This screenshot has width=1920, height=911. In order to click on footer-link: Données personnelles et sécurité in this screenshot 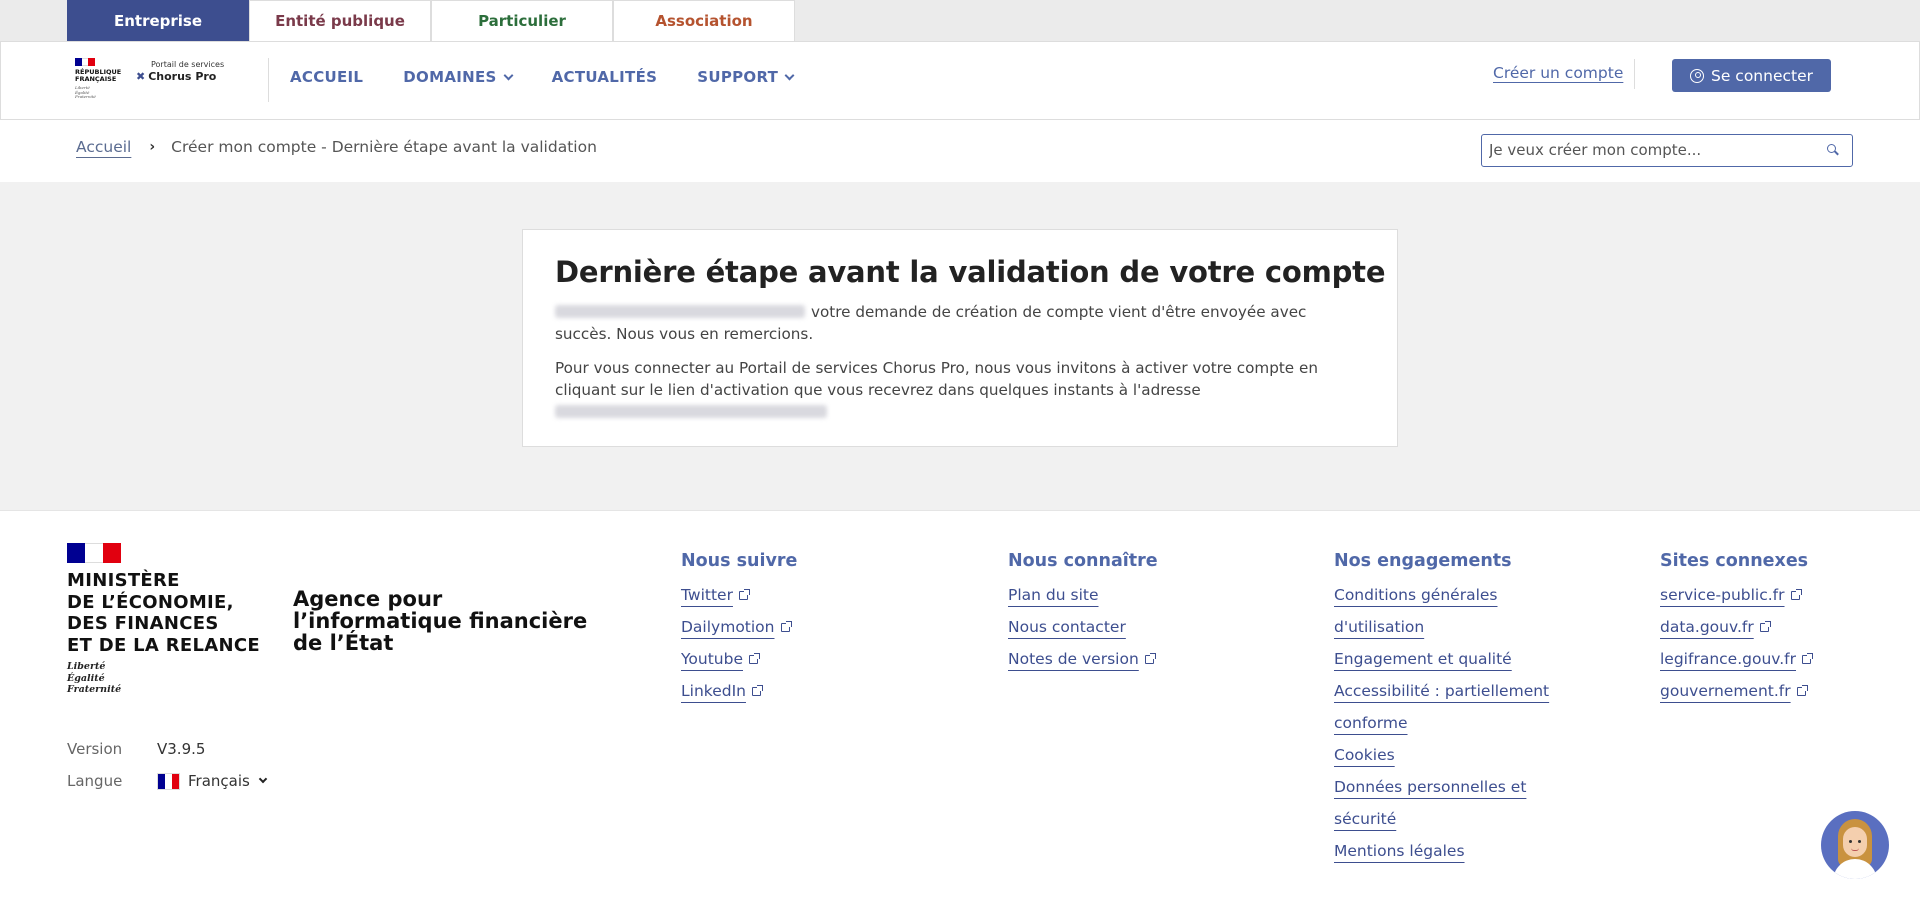, I will do `click(1449, 803)`.